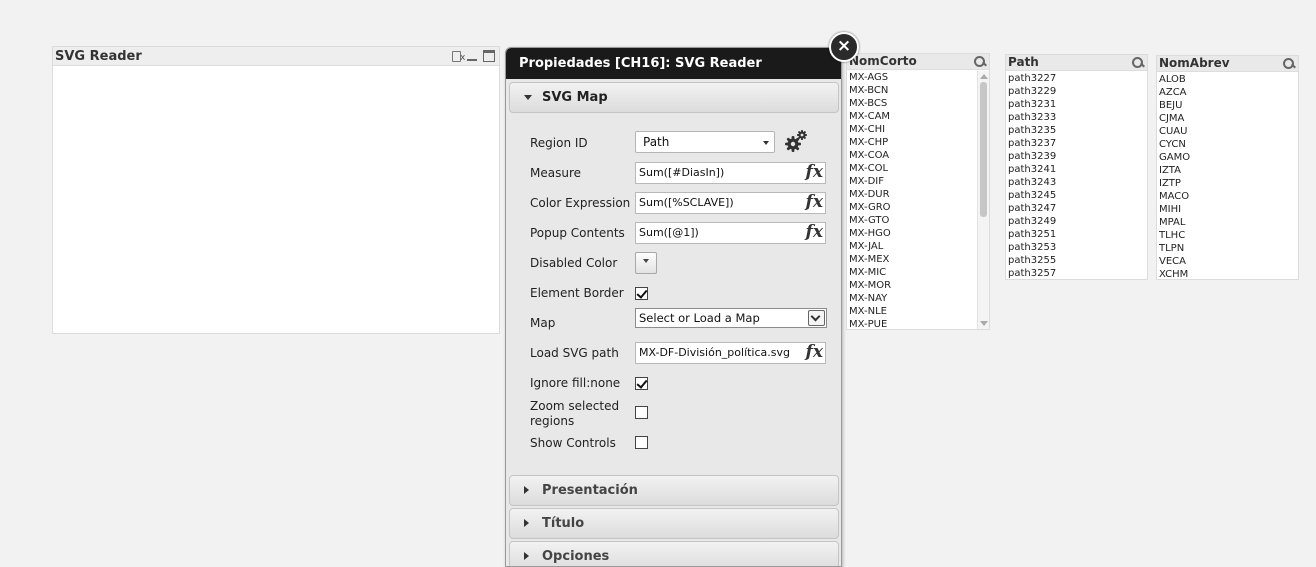 The width and height of the screenshot is (1316, 567). What do you see at coordinates (1077, 130) in the screenshot?
I see `list-item: path3235` at bounding box center [1077, 130].